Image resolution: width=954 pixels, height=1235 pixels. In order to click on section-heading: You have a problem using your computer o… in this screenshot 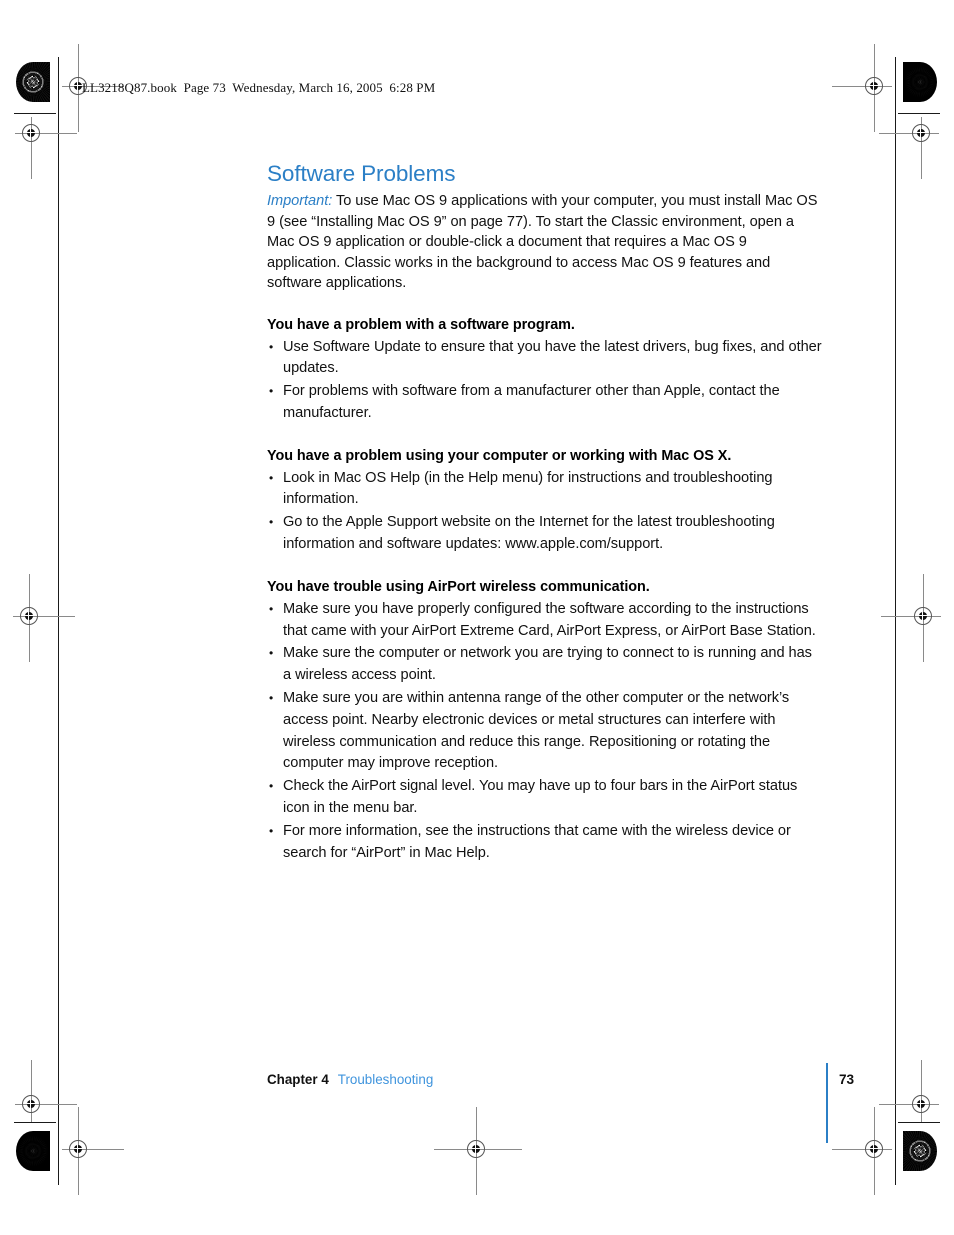, I will do `click(499, 455)`.